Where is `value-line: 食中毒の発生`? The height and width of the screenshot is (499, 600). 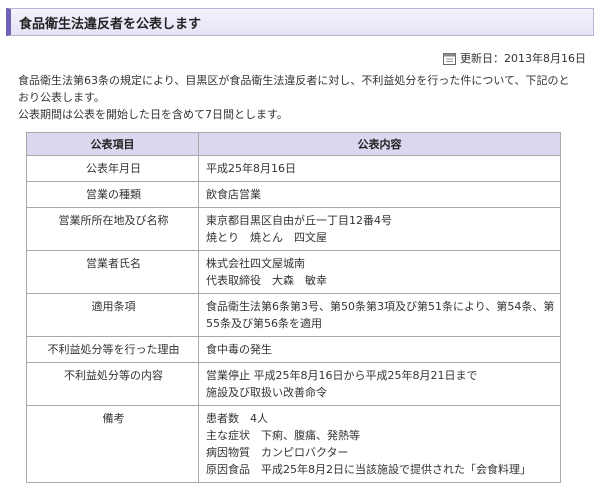 value-line: 食中毒の発生 is located at coordinates (239, 349).